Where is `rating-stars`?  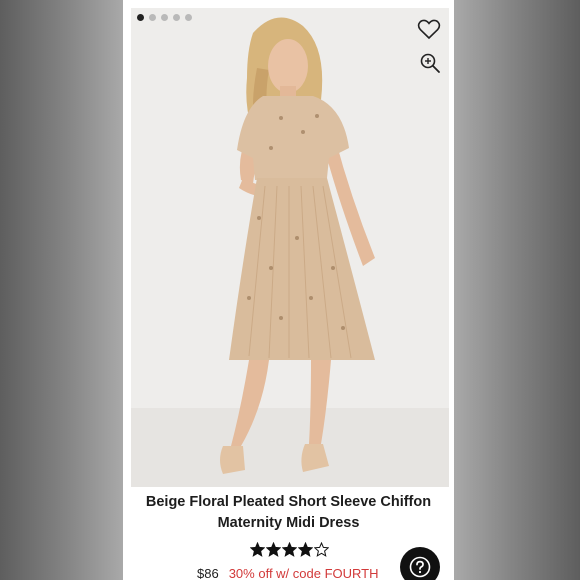
rating-stars is located at coordinates (289, 549).